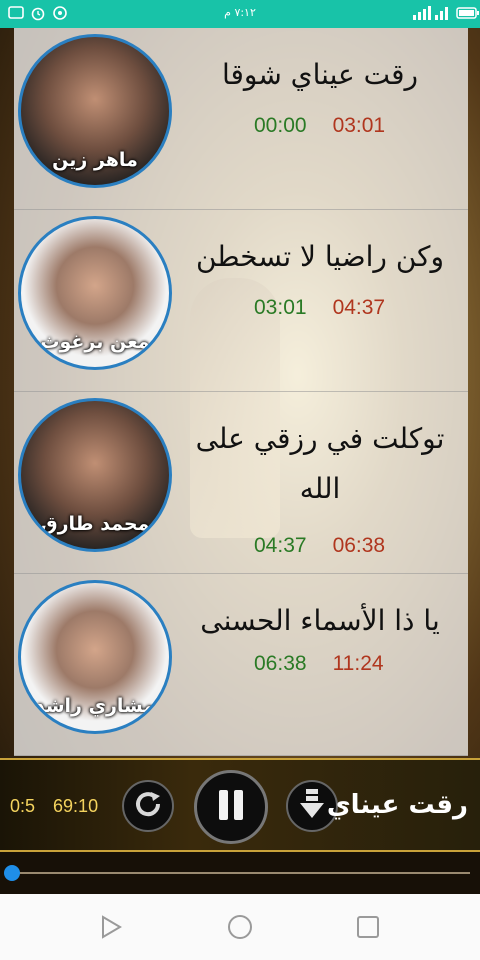 The width and height of the screenshot is (480, 960). Describe the element at coordinates (467, 13) in the screenshot. I see `battery-icon` at that location.